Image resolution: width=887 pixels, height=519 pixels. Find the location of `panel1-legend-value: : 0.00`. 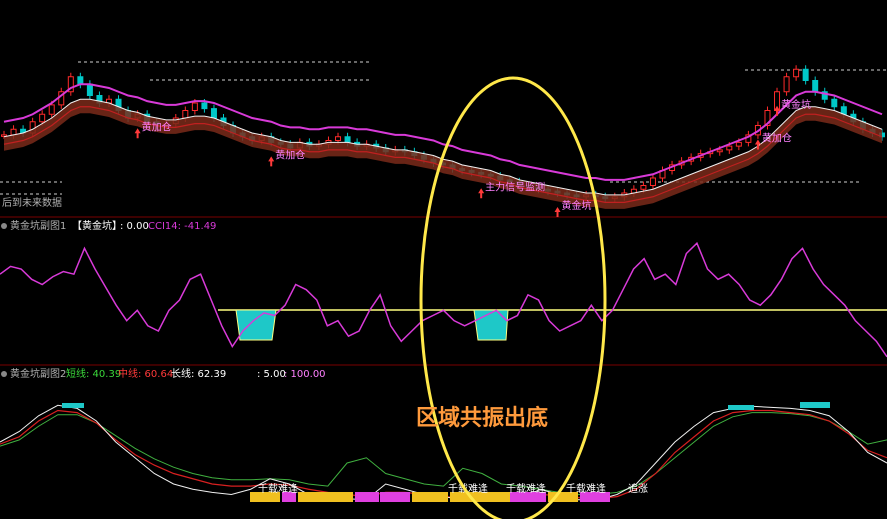

panel1-legend-value: : 0.00 is located at coordinates (134, 226).